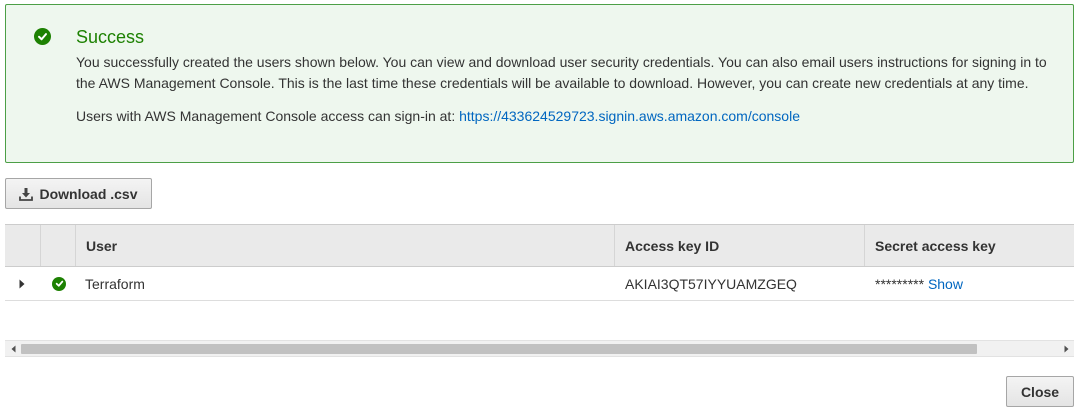 The height and width of the screenshot is (415, 1079). Describe the element at coordinates (23, 245) in the screenshot. I see `expand-column-header` at that location.